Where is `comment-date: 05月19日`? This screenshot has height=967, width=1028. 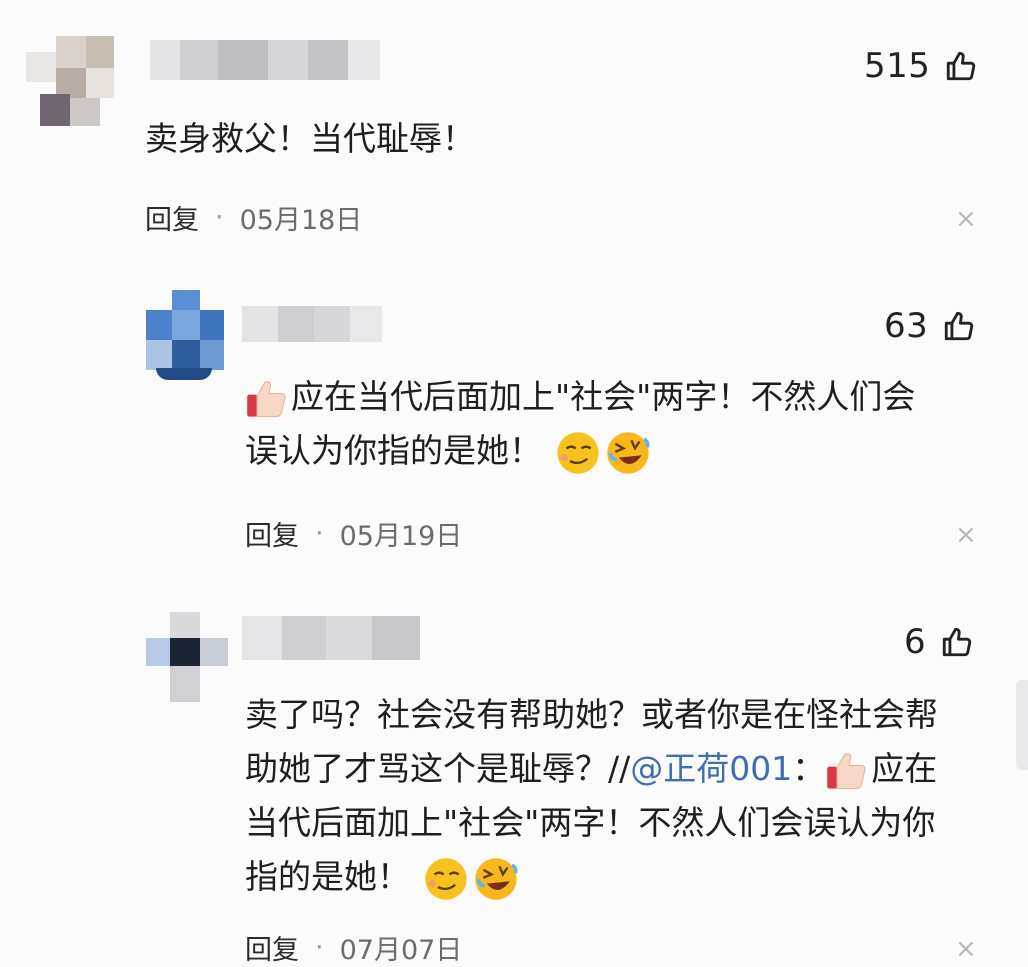
comment-date: 05月19日 is located at coordinates (401, 536).